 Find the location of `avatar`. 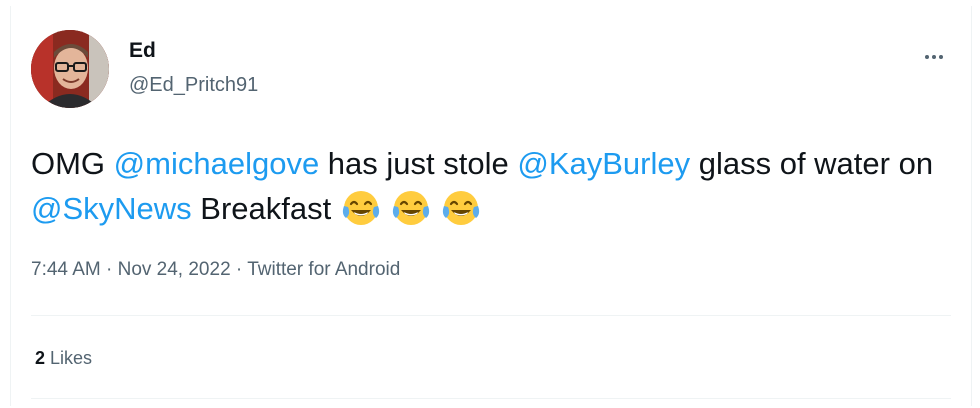

avatar is located at coordinates (70, 69).